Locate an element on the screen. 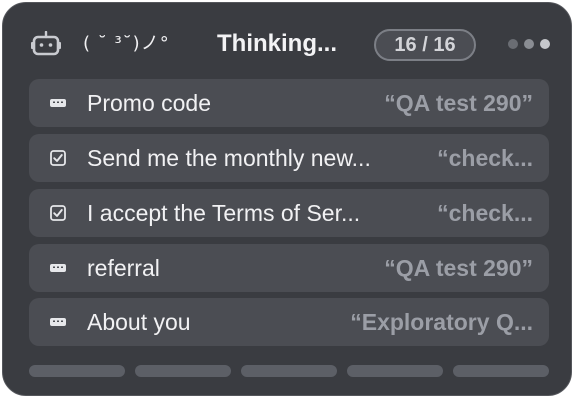 This screenshot has height=400, width=576. progress-bar is located at coordinates (290, 371).